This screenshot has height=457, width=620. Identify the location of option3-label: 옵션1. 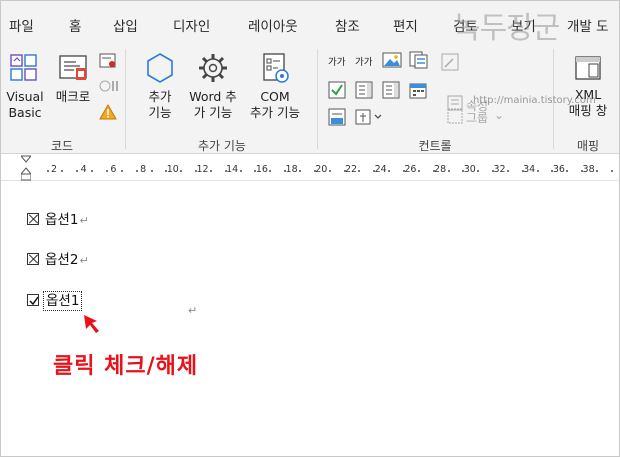
(62, 301).